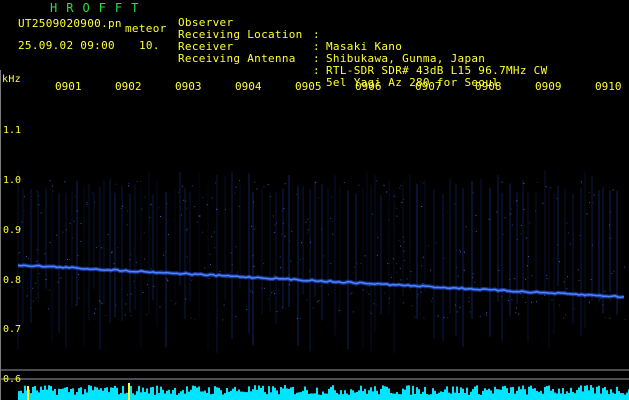  I want to click on frequency-tick: 0.8, so click(12, 280).